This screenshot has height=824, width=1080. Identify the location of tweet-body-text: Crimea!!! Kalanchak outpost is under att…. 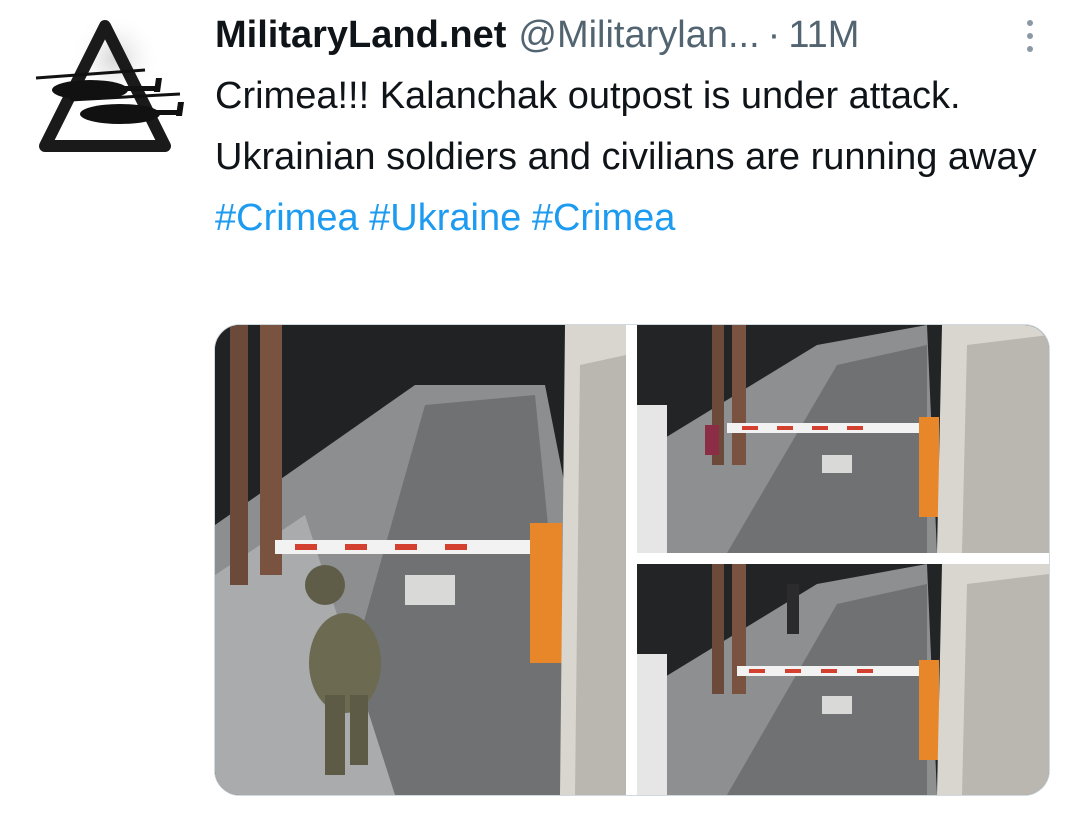
(626, 126).